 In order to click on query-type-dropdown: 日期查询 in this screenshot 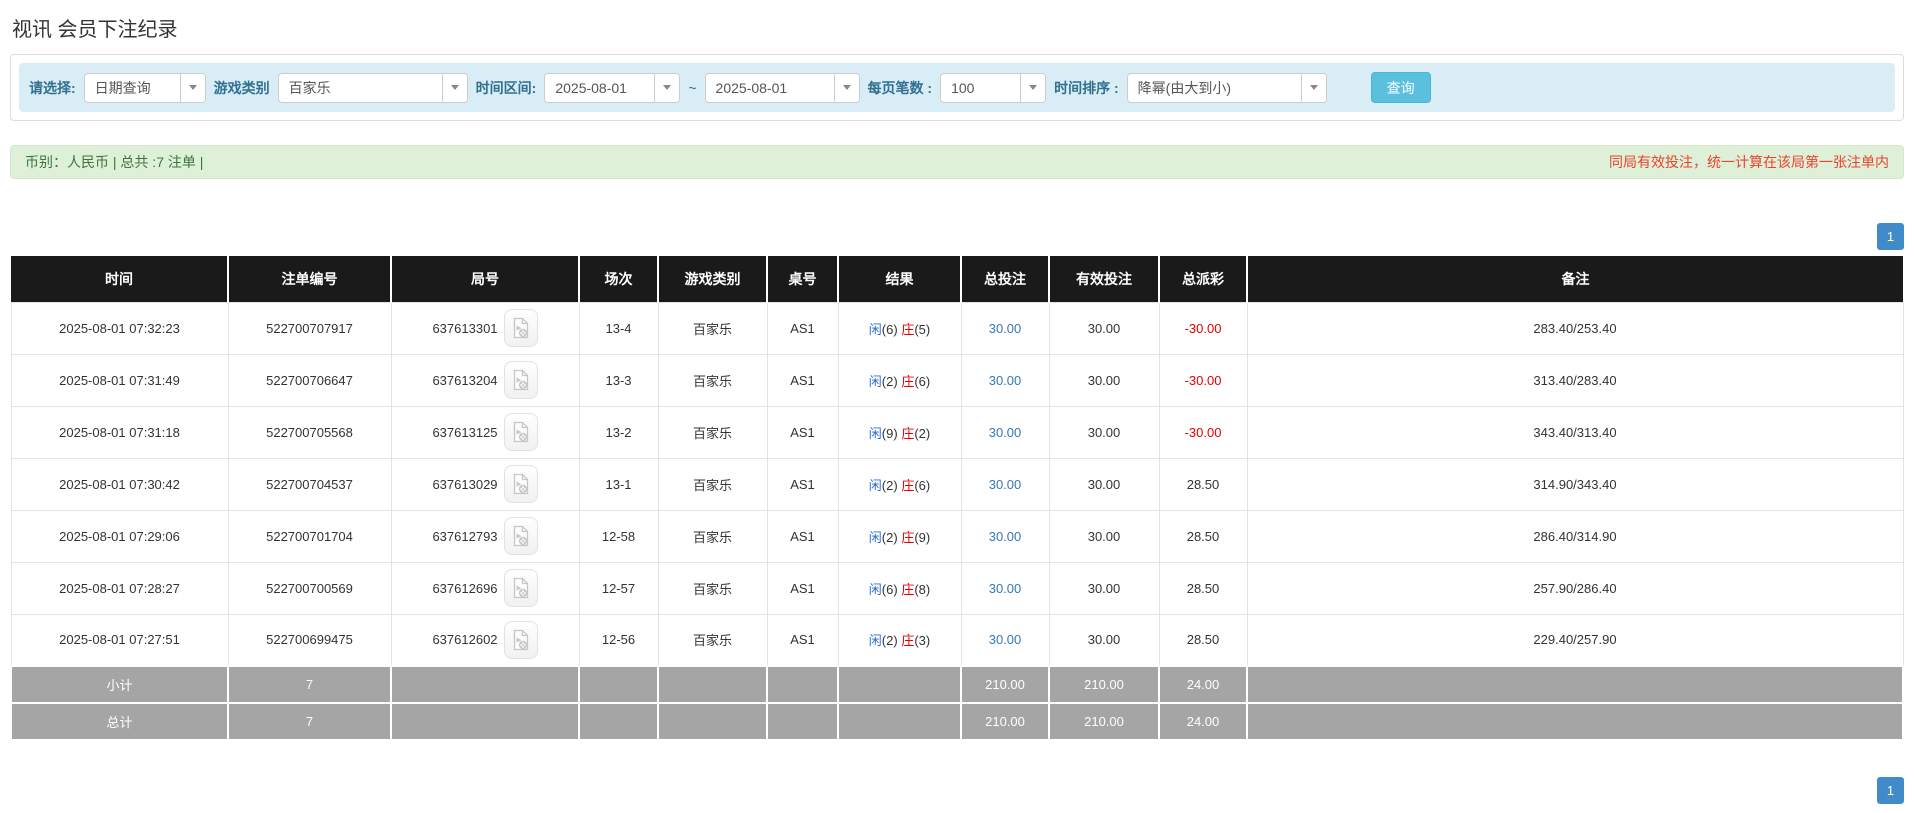, I will do `click(144, 87)`.